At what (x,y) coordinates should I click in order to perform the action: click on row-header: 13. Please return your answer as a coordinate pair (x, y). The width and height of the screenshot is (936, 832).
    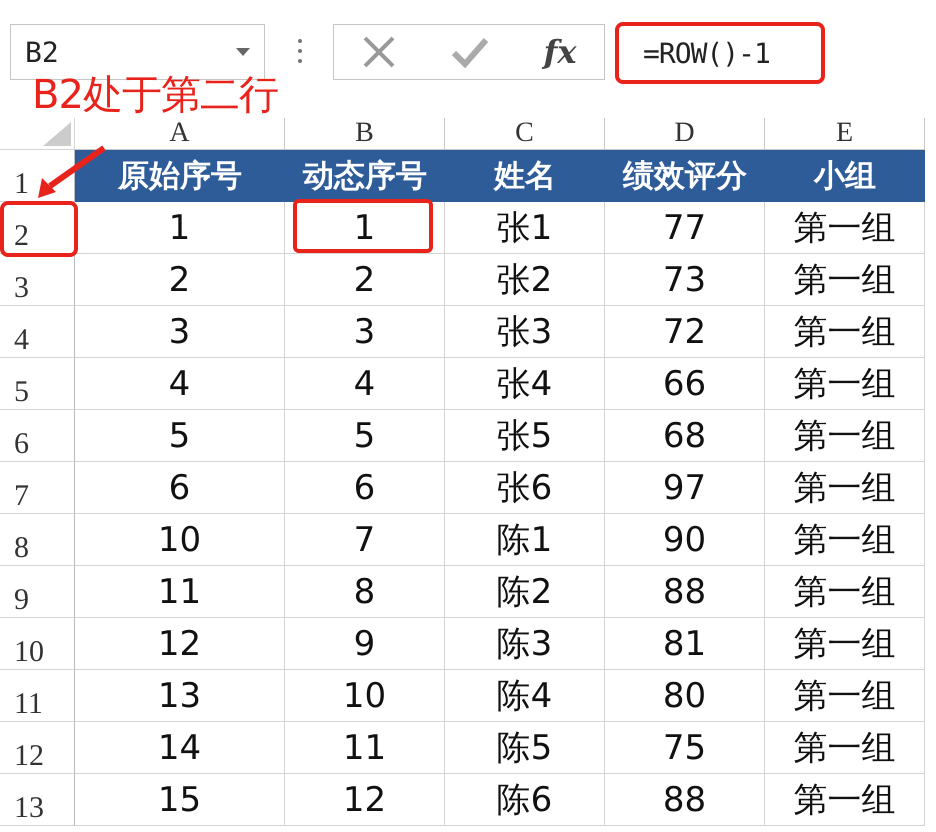
    Looking at the image, I should click on (37, 800).